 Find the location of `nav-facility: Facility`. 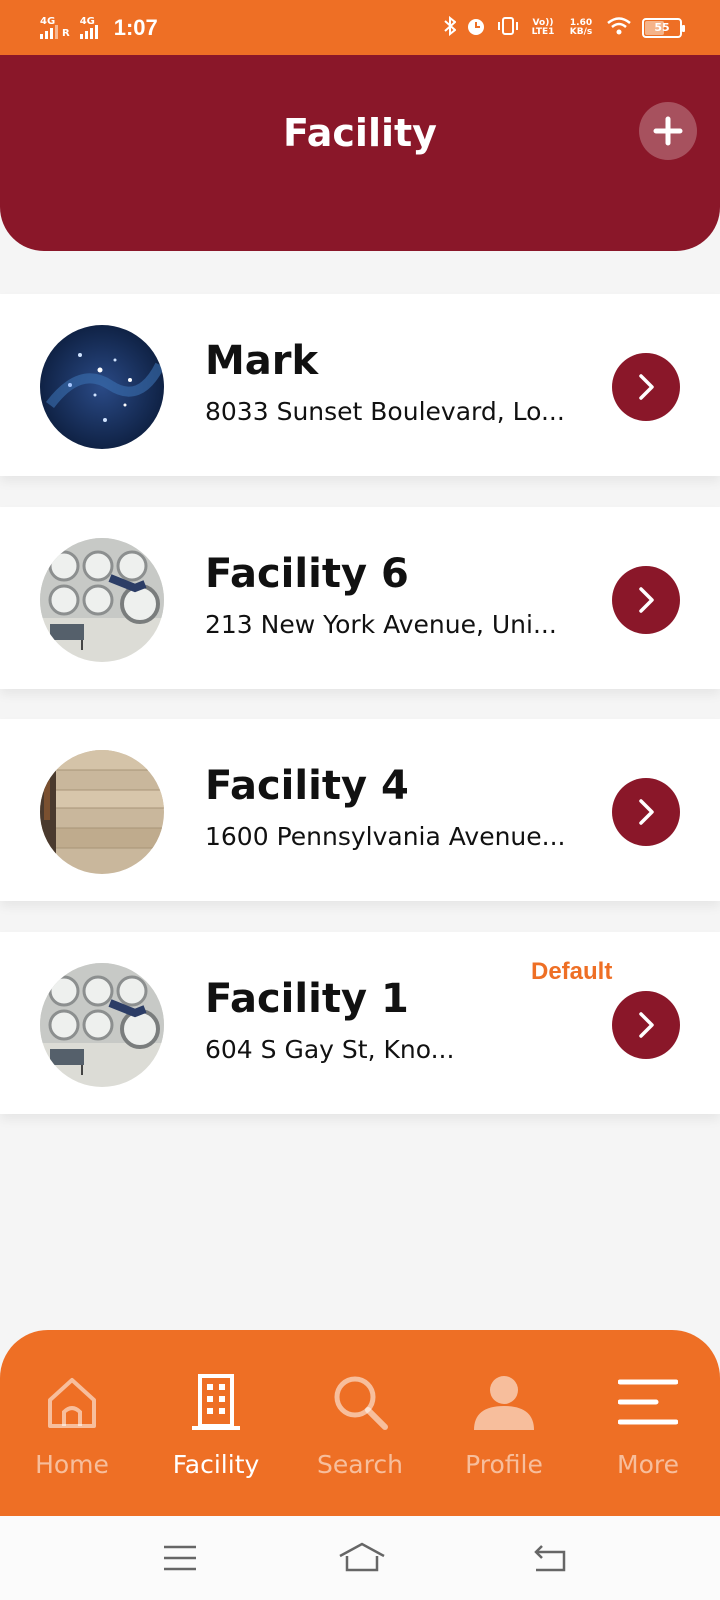

nav-facility: Facility is located at coordinates (216, 1423).